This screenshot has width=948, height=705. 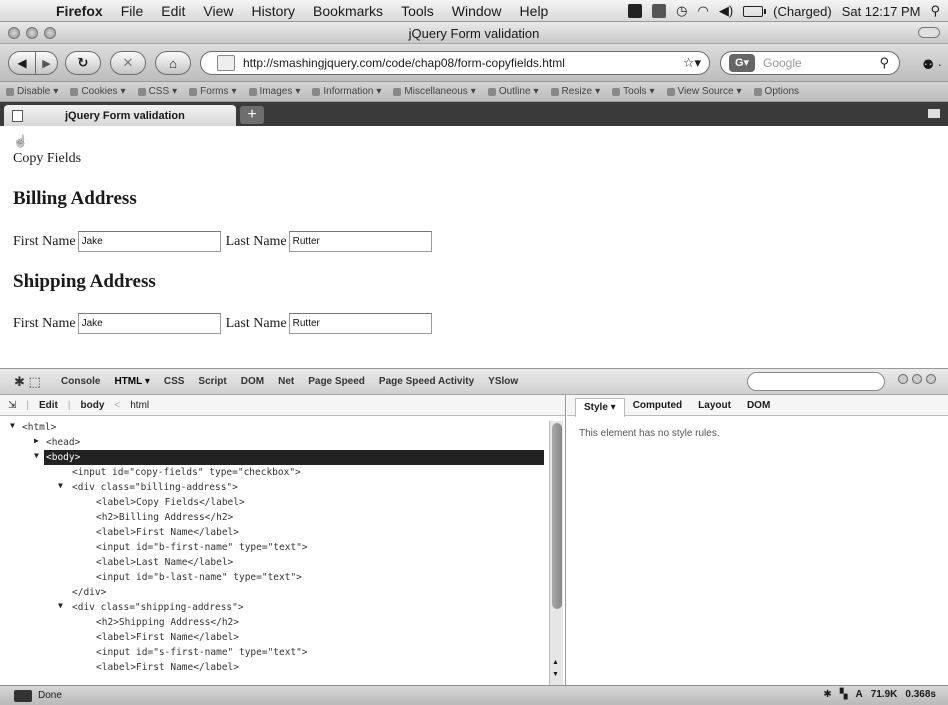 What do you see at coordinates (79, 11) in the screenshot?
I see `menu-app-firefox: Firefox` at bounding box center [79, 11].